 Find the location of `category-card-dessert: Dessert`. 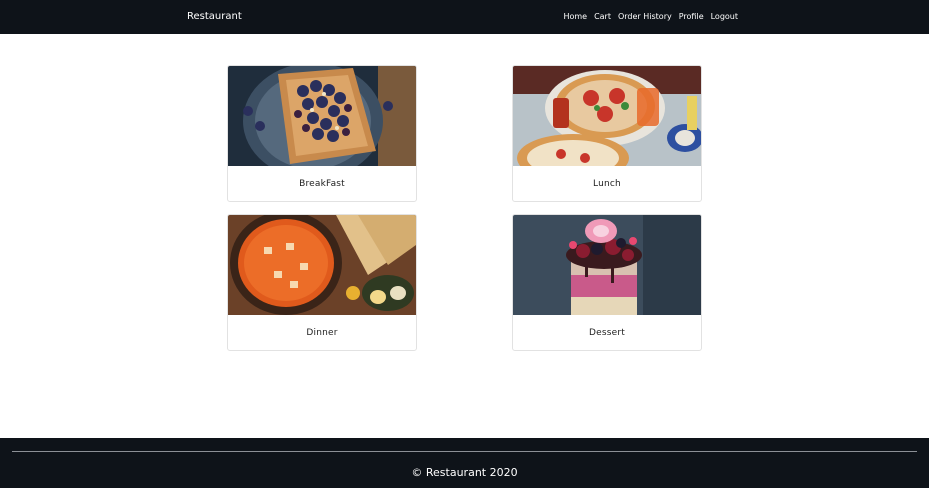

category-card-dessert: Dessert is located at coordinates (607, 282).